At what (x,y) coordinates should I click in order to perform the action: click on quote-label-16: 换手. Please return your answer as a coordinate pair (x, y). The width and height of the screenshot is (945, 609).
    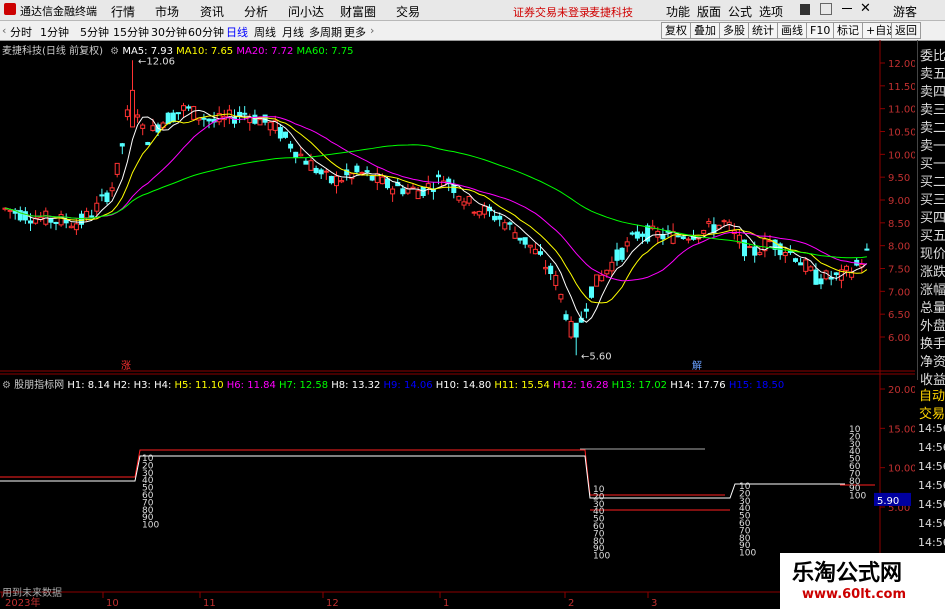
    Looking at the image, I should click on (932, 344).